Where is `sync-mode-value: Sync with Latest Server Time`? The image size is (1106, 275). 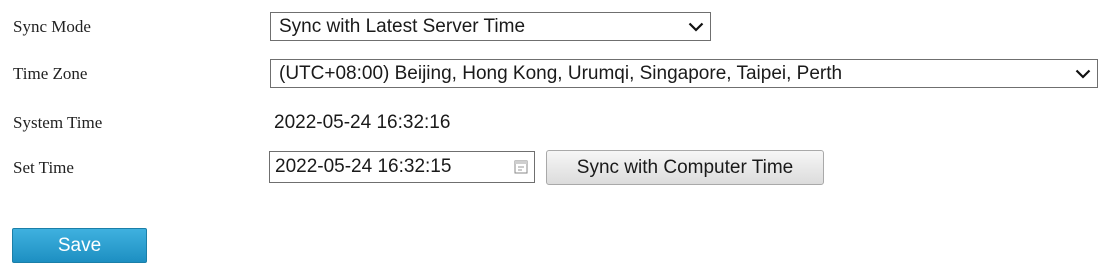 sync-mode-value: Sync with Latest Server Time is located at coordinates (402, 26).